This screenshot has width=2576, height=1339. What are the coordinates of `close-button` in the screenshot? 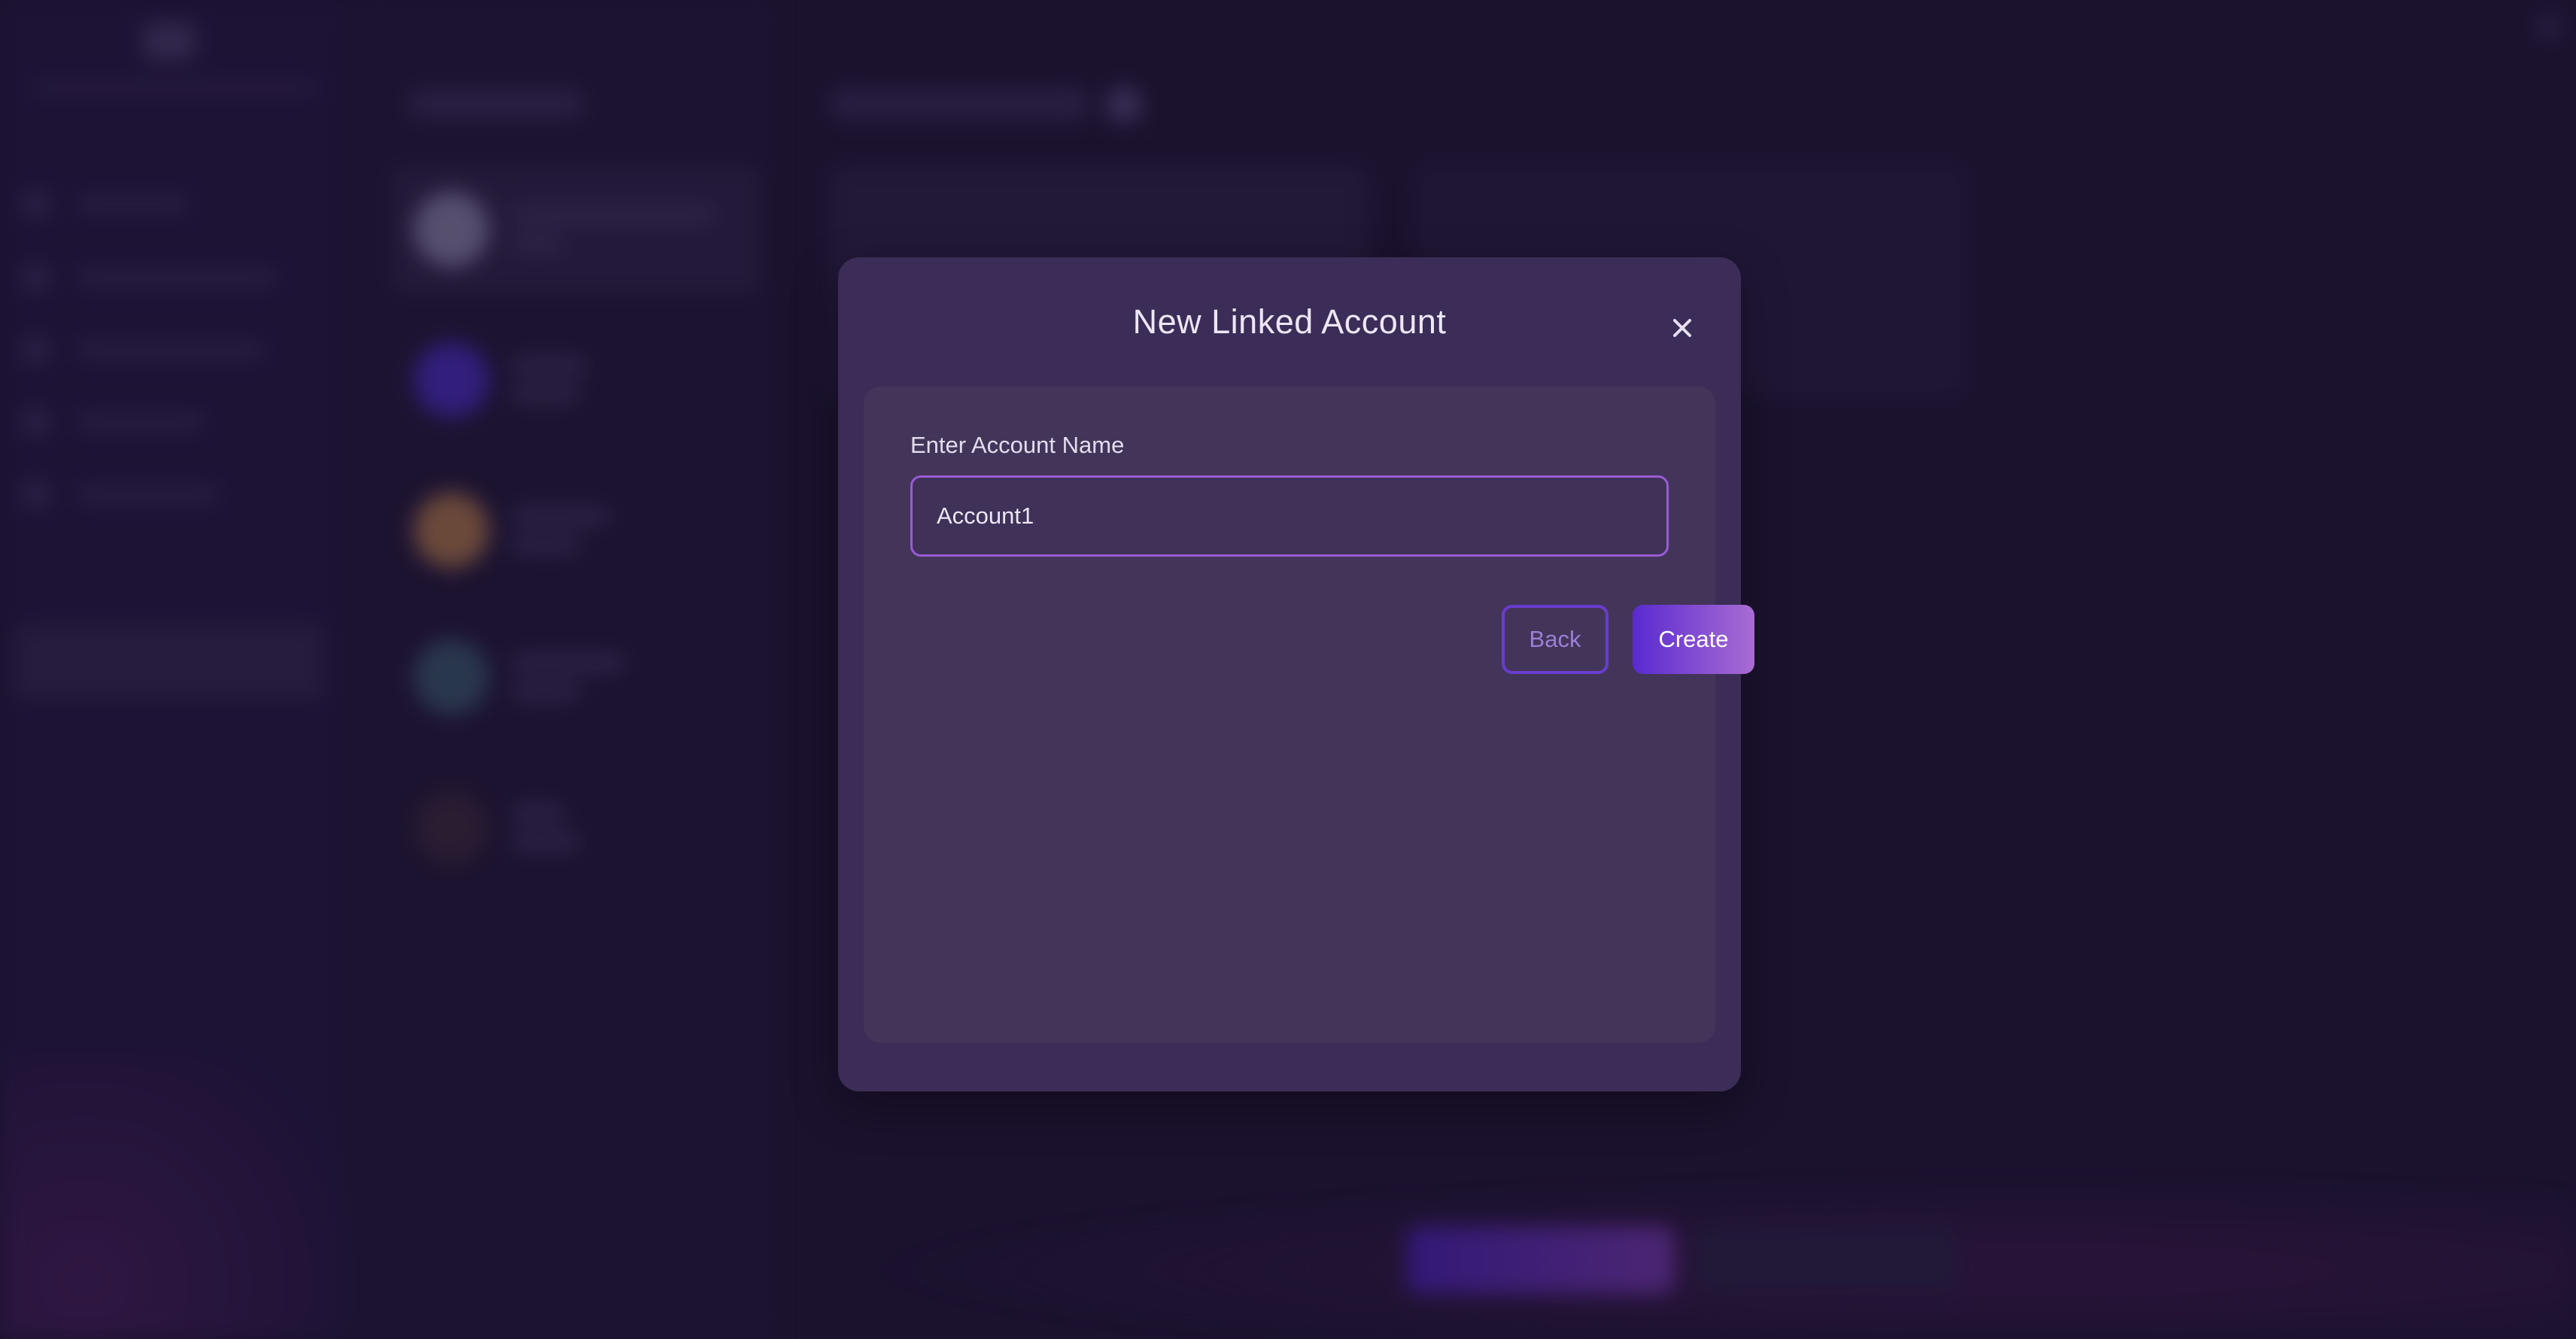 It's located at (1683, 328).